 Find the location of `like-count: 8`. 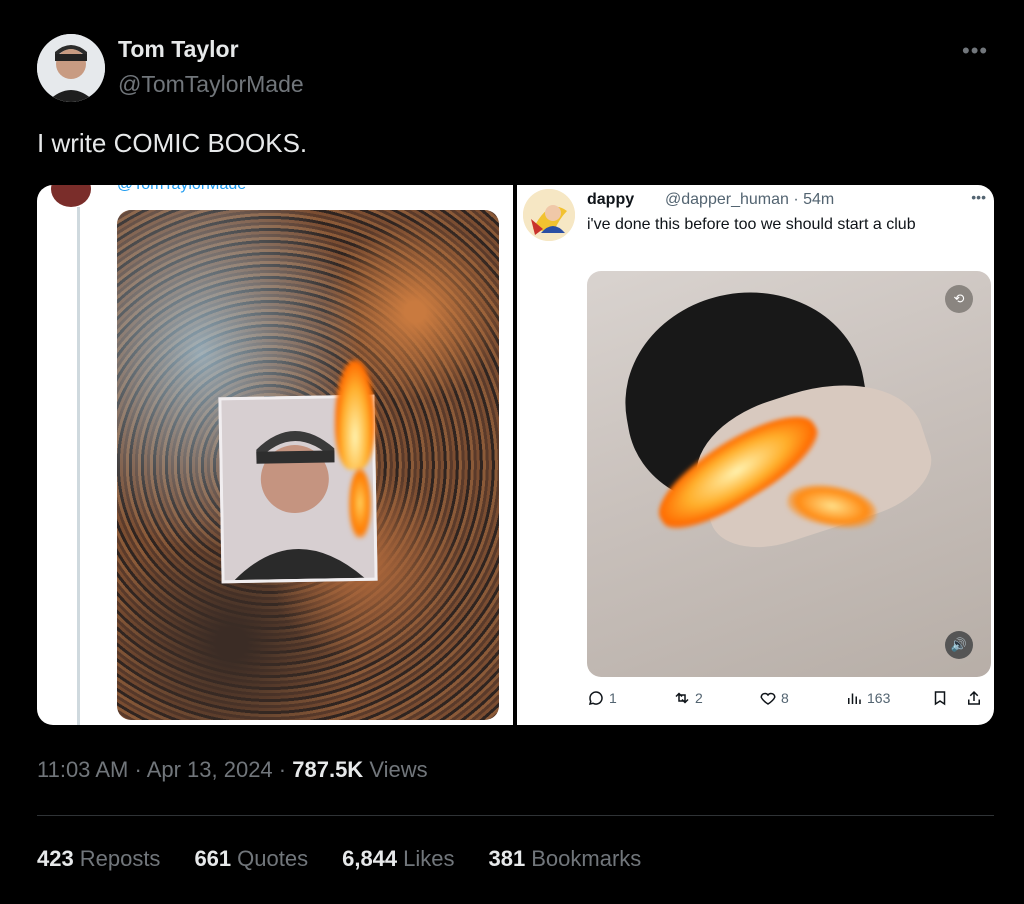

like-count: 8 is located at coordinates (785, 698).